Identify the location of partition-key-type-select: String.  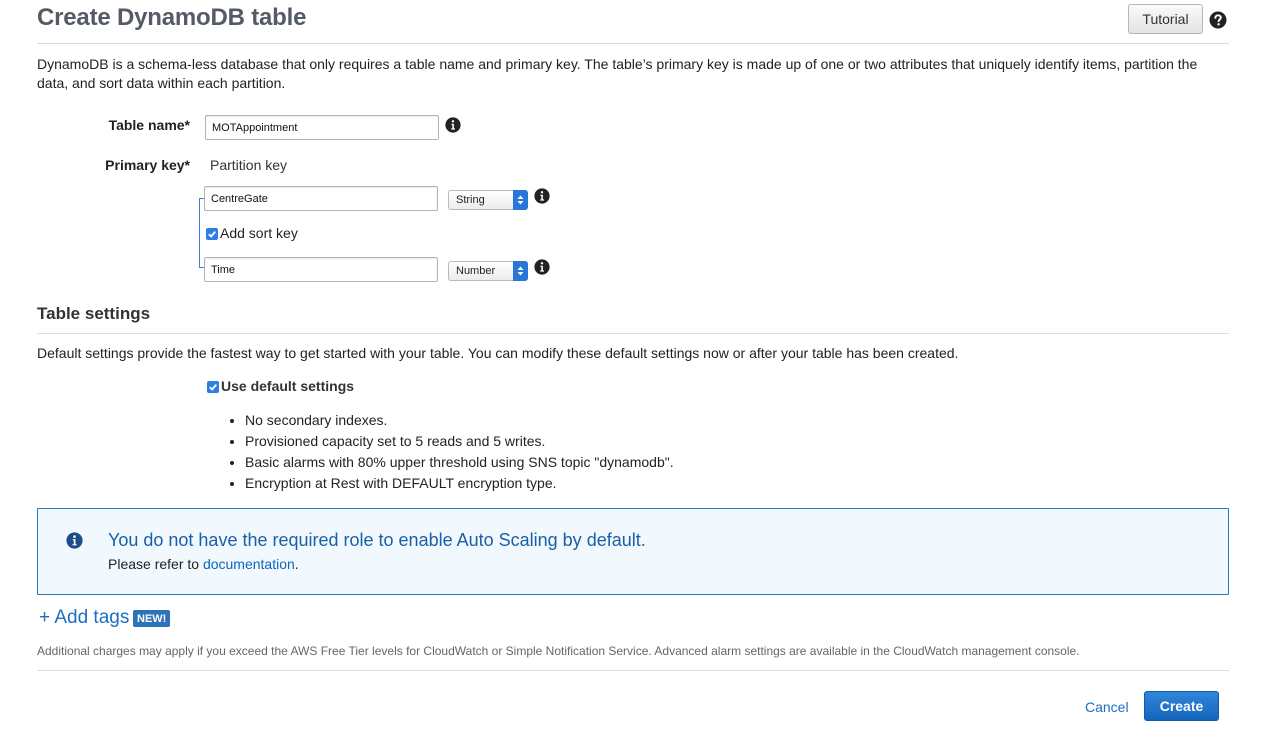
(488, 200).